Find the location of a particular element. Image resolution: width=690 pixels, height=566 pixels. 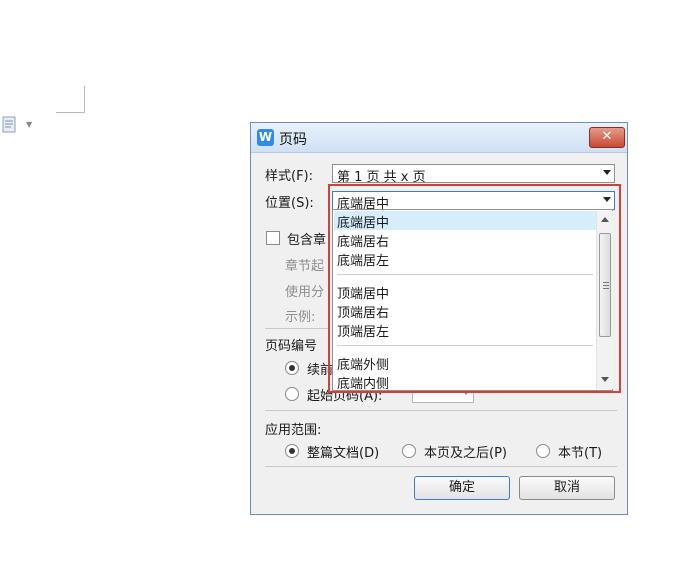

chapter-start-label: 章节起 is located at coordinates (305, 266).